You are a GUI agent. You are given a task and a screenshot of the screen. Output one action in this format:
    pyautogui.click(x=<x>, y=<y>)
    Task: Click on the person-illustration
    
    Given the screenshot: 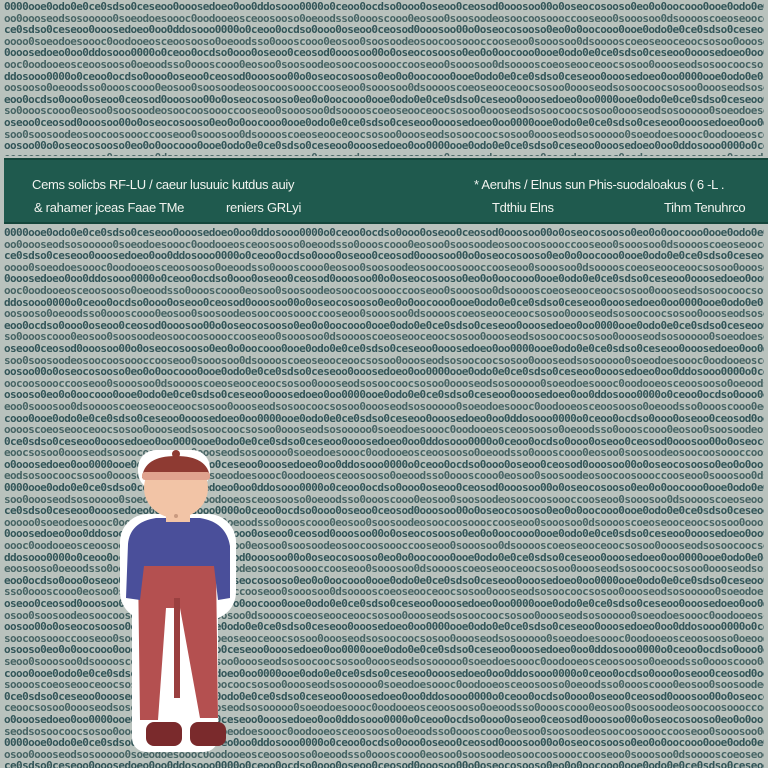 What is the action you would take?
    pyautogui.click(x=178, y=601)
    